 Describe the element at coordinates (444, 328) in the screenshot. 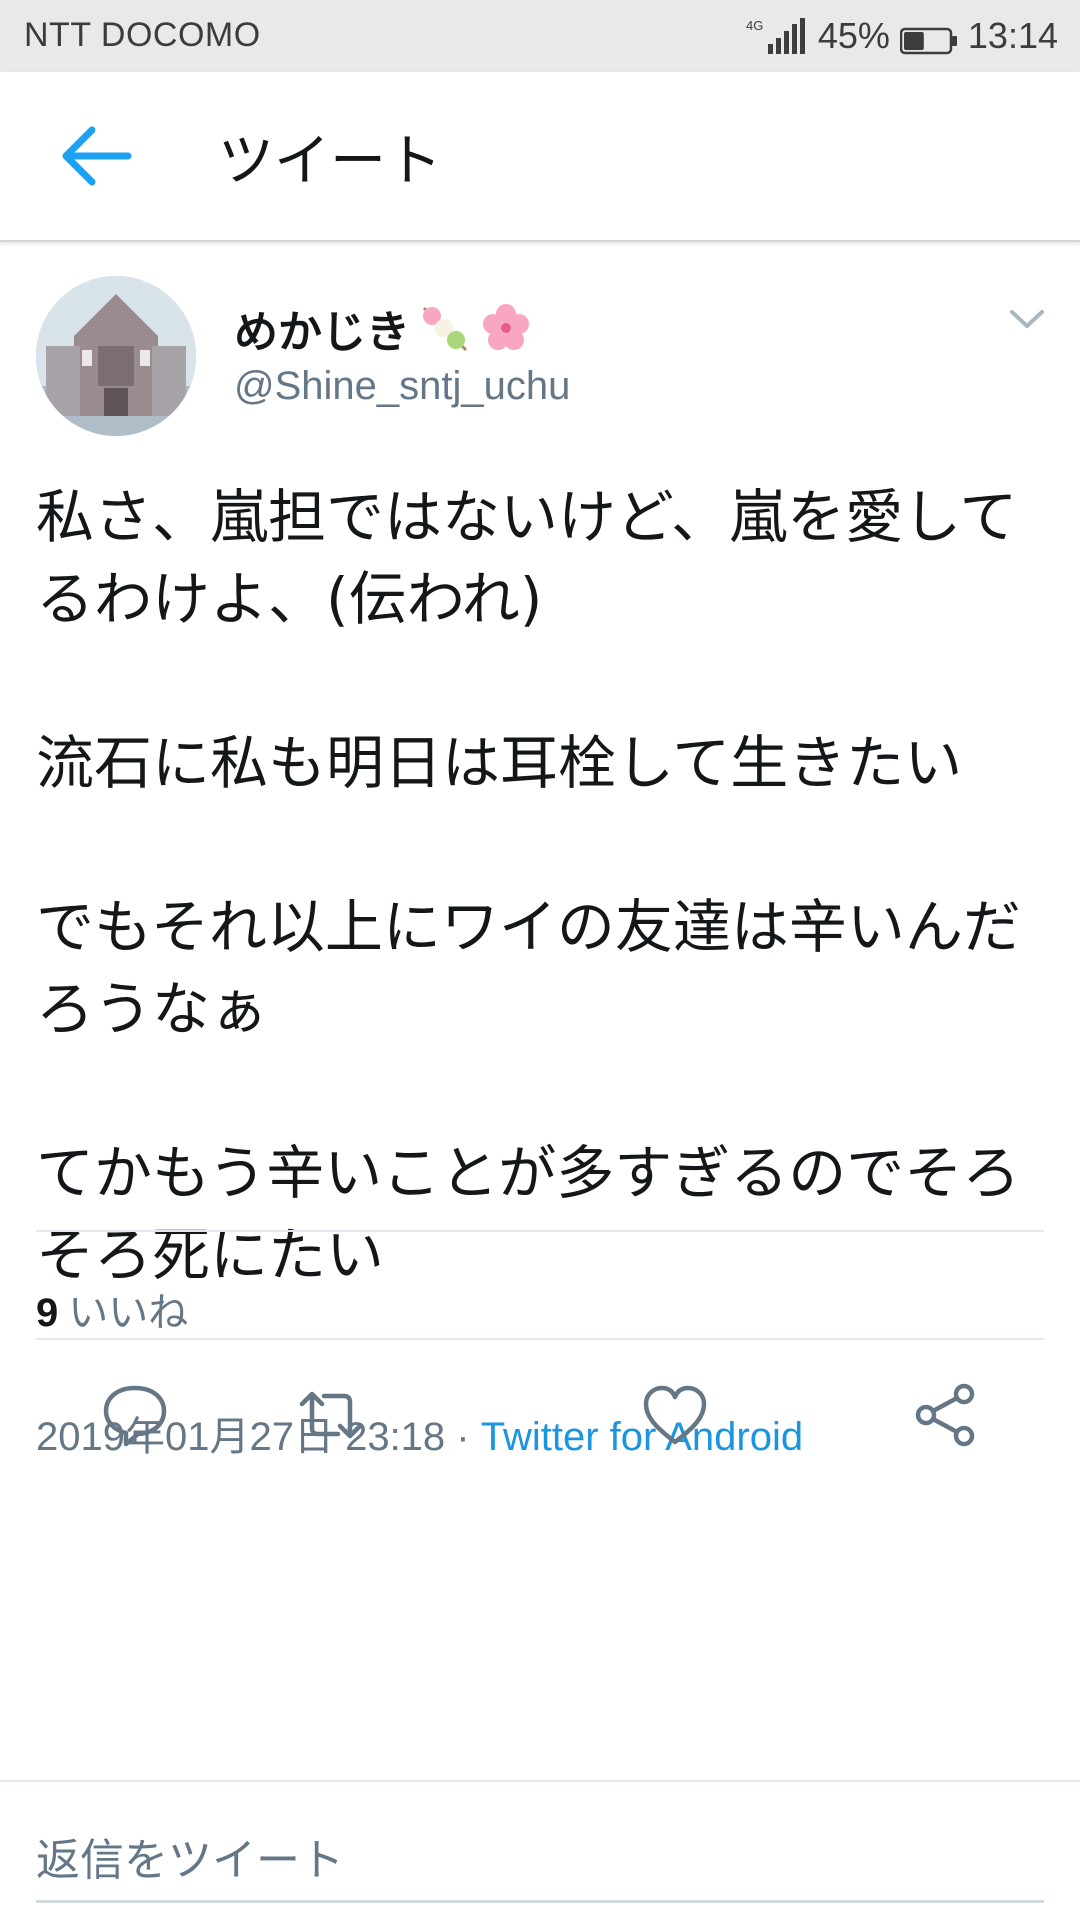

I see `dango-icon` at that location.